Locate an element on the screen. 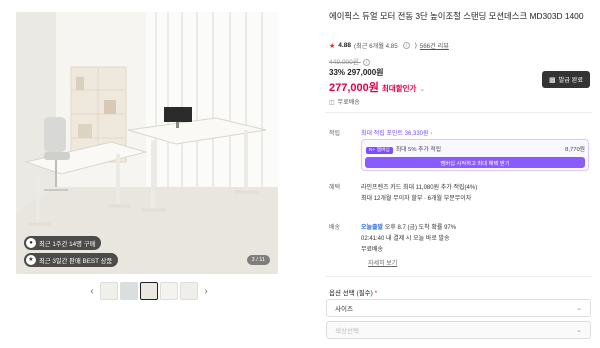 The height and width of the screenshot is (348, 600). list-price-value: 449,000원 is located at coordinates (344, 62).